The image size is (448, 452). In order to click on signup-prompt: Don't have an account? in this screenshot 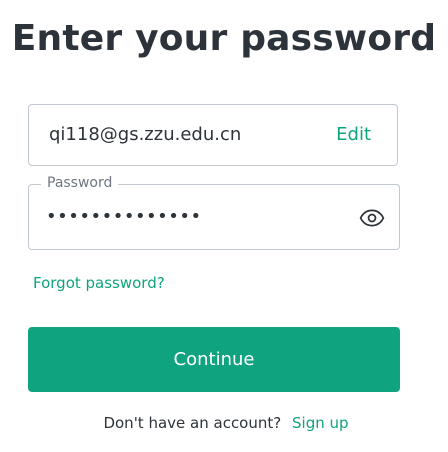, I will do `click(192, 423)`.